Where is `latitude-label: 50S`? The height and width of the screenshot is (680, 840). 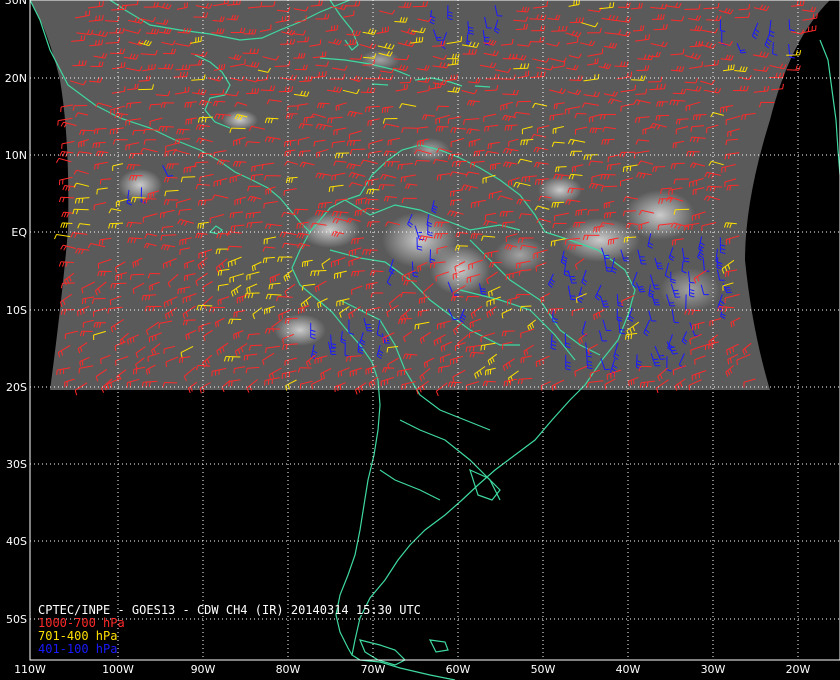 latitude-label: 50S is located at coordinates (16, 619).